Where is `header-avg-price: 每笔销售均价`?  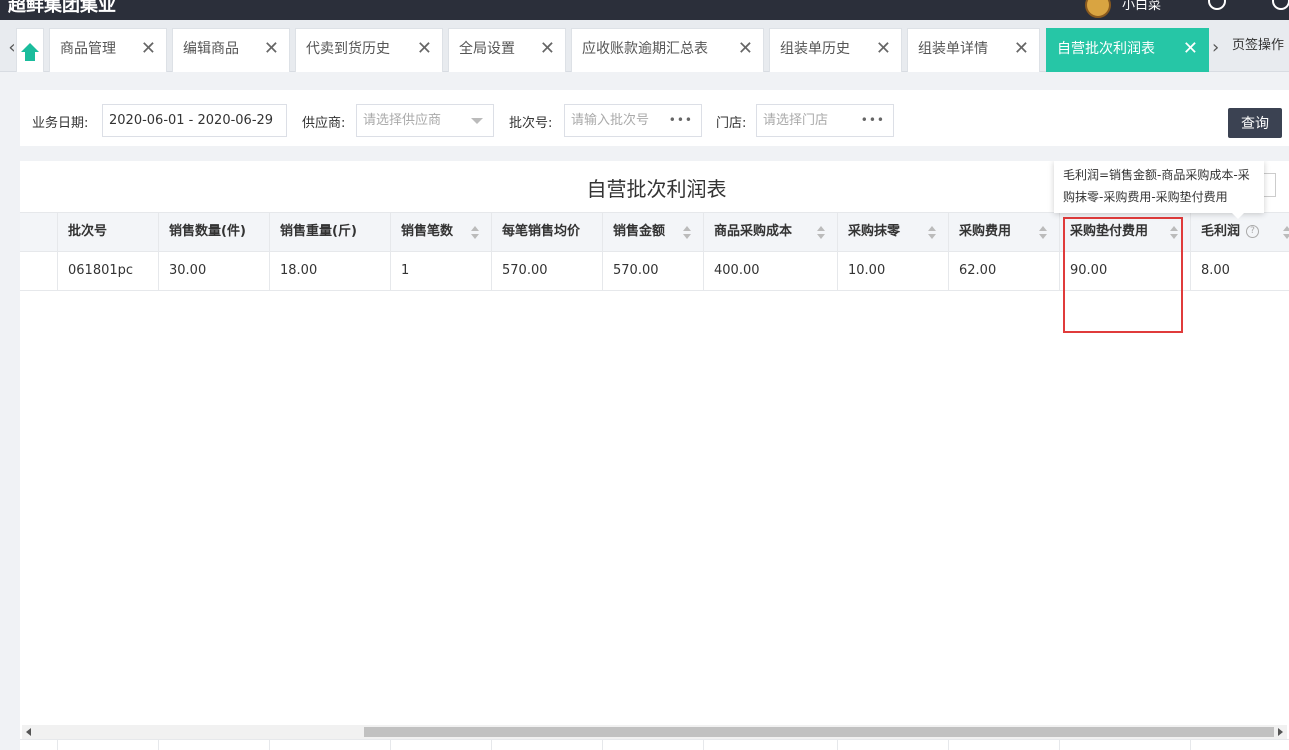 header-avg-price: 每笔销售均价 is located at coordinates (547, 232).